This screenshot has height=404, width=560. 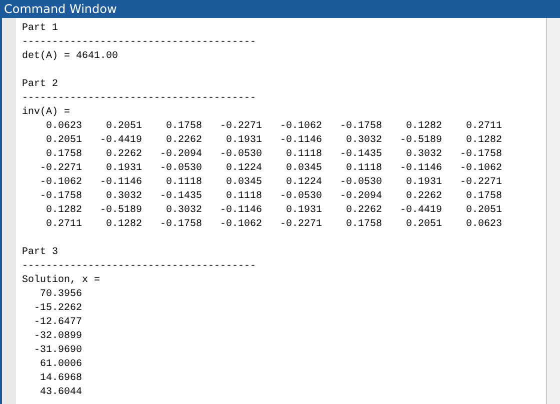 What do you see at coordinates (57, 309) in the screenshot?
I see `vector-value: -15.2262` at bounding box center [57, 309].